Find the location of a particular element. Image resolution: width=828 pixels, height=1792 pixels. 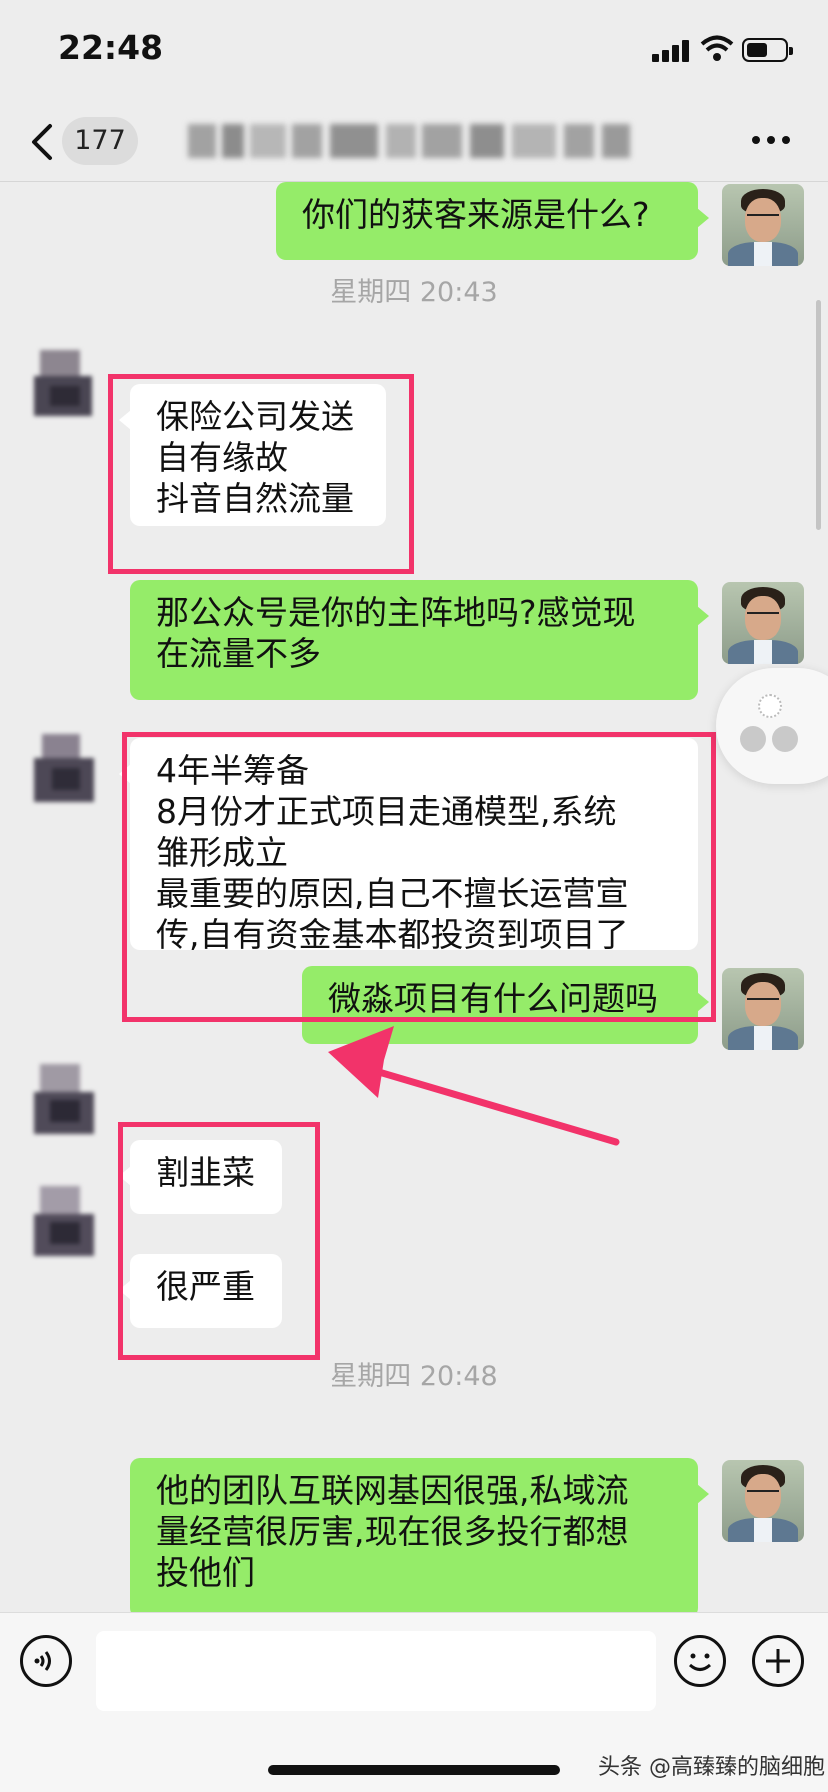

chat-header: 177 is located at coordinates (414, 141).